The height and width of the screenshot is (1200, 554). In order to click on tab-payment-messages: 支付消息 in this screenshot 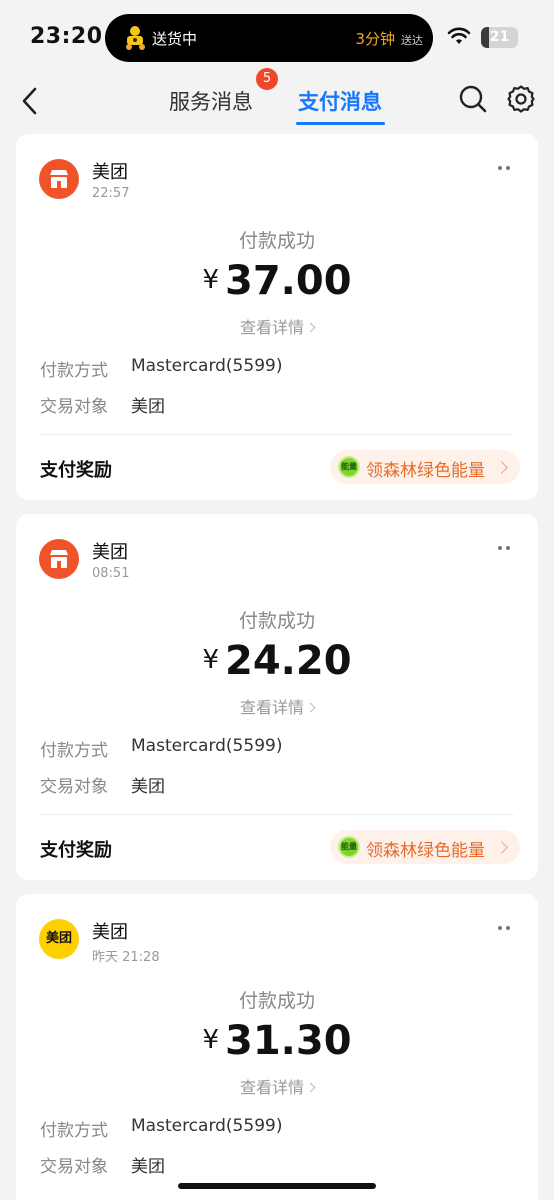, I will do `click(340, 101)`.